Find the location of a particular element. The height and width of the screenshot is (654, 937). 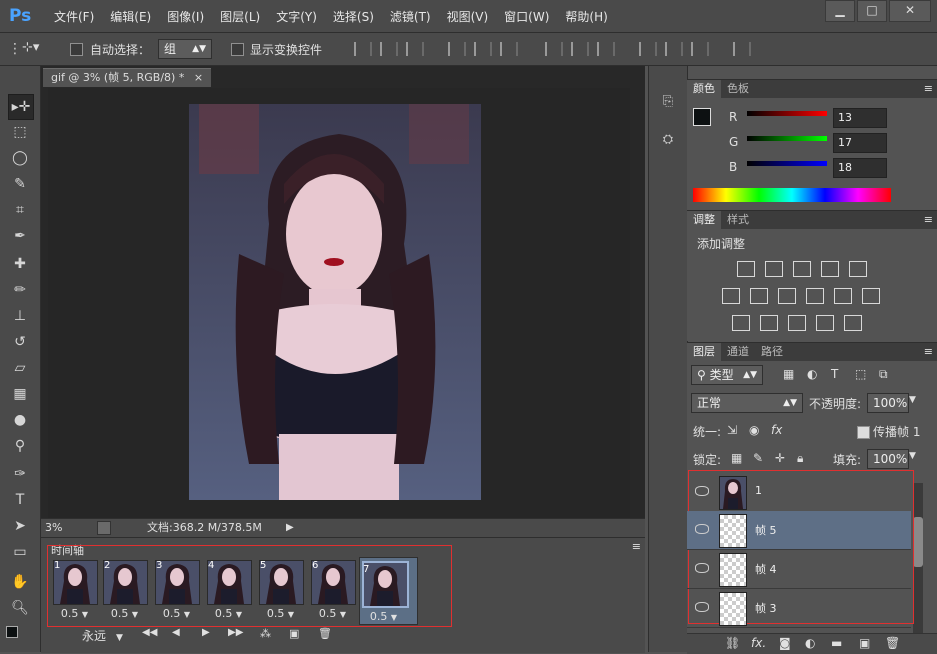

prev-frame-icon: ◀ is located at coordinates (176, 632).